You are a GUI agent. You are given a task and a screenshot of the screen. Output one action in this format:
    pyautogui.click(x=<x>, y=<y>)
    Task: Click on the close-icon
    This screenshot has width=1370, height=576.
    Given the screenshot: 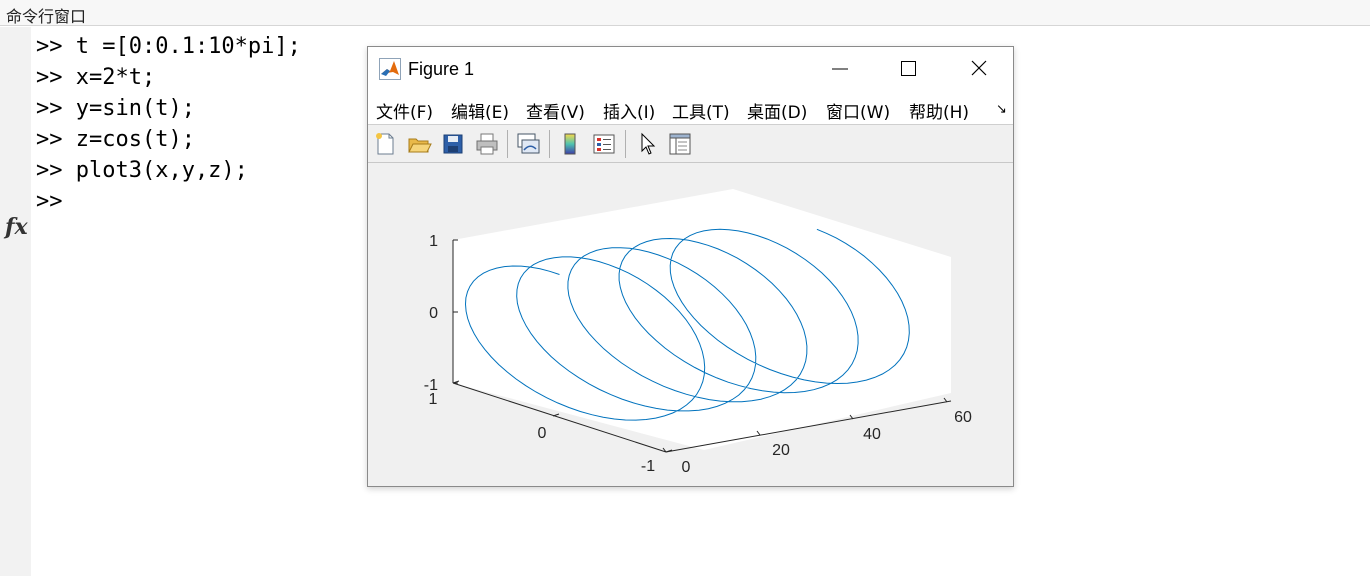 What is the action you would take?
    pyautogui.click(x=979, y=68)
    